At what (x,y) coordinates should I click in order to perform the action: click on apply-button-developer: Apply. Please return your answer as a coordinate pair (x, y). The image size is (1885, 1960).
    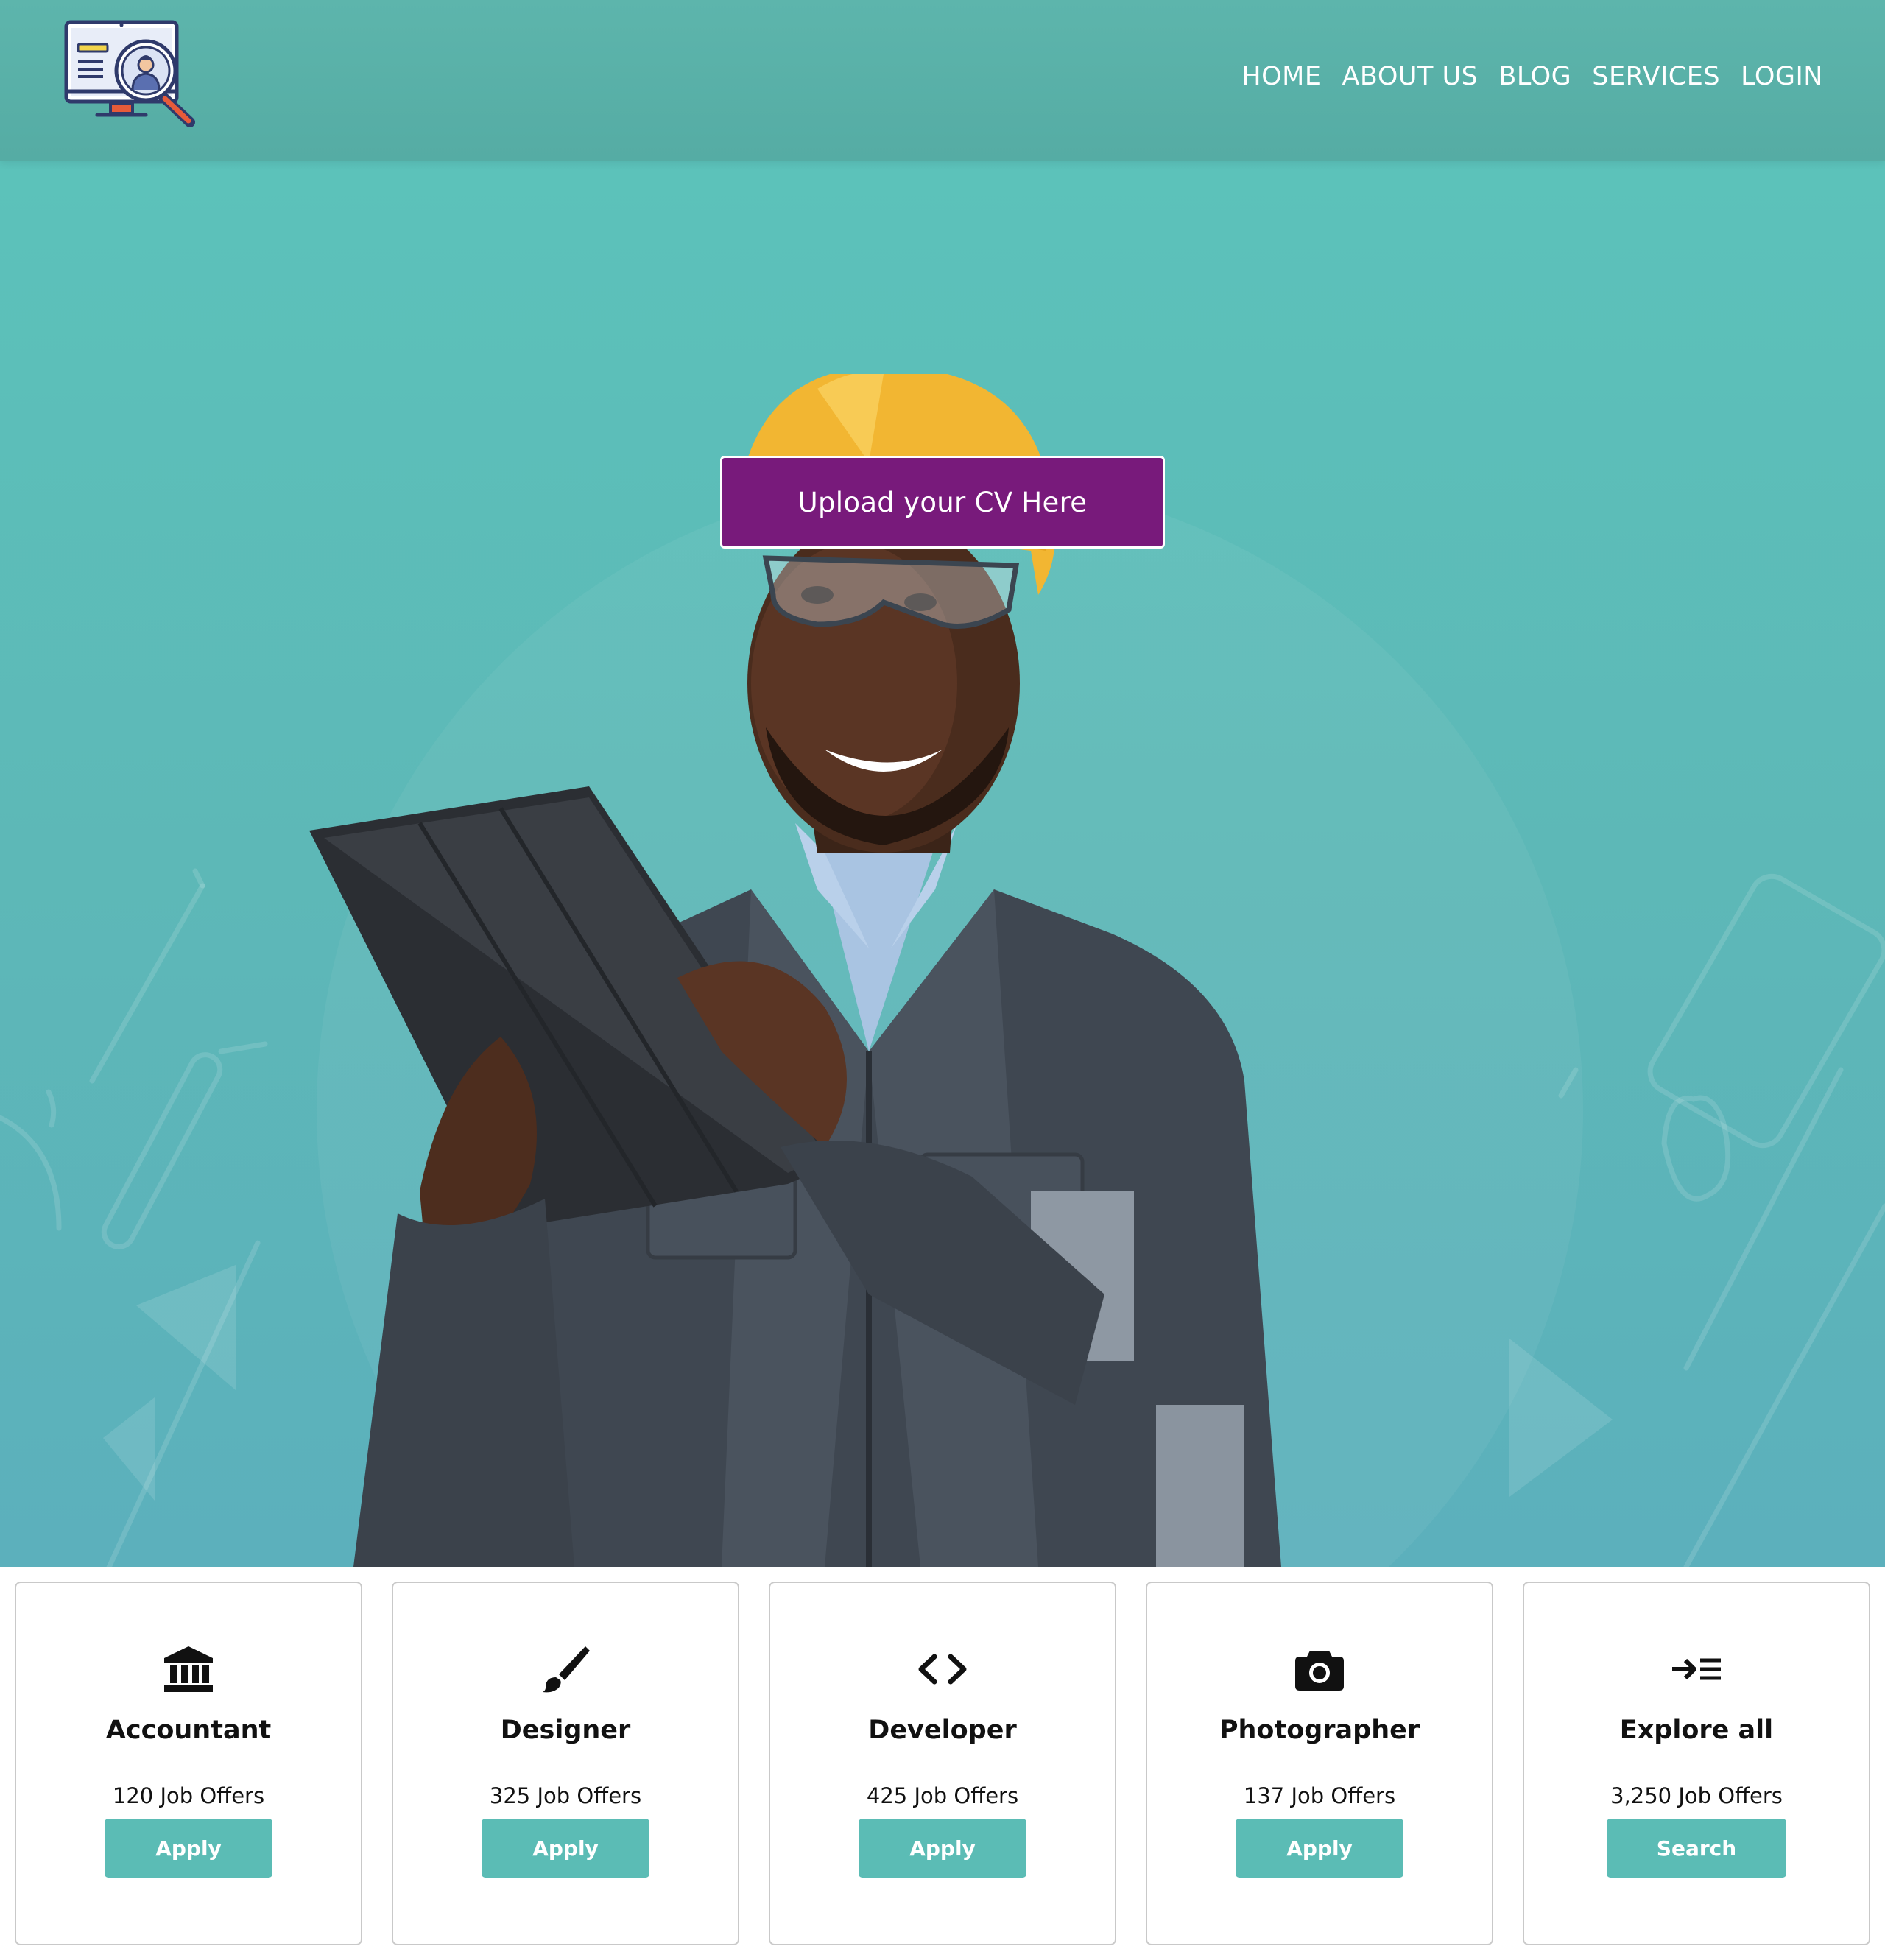
    Looking at the image, I should click on (942, 1849).